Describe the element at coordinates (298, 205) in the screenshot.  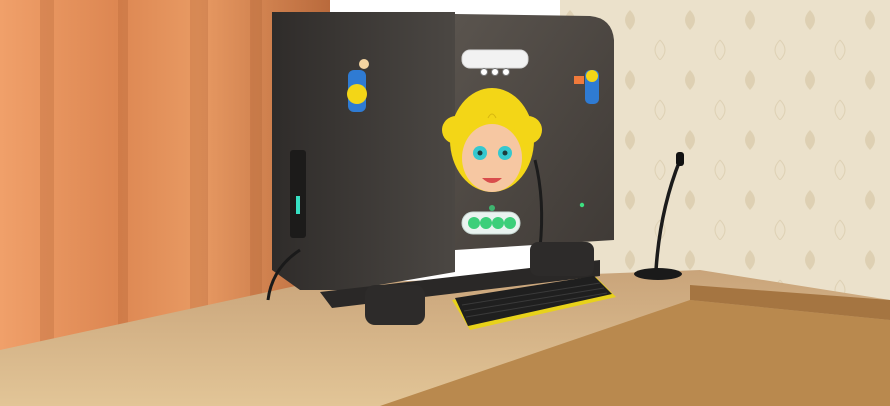
I see `cabinet-led` at that location.